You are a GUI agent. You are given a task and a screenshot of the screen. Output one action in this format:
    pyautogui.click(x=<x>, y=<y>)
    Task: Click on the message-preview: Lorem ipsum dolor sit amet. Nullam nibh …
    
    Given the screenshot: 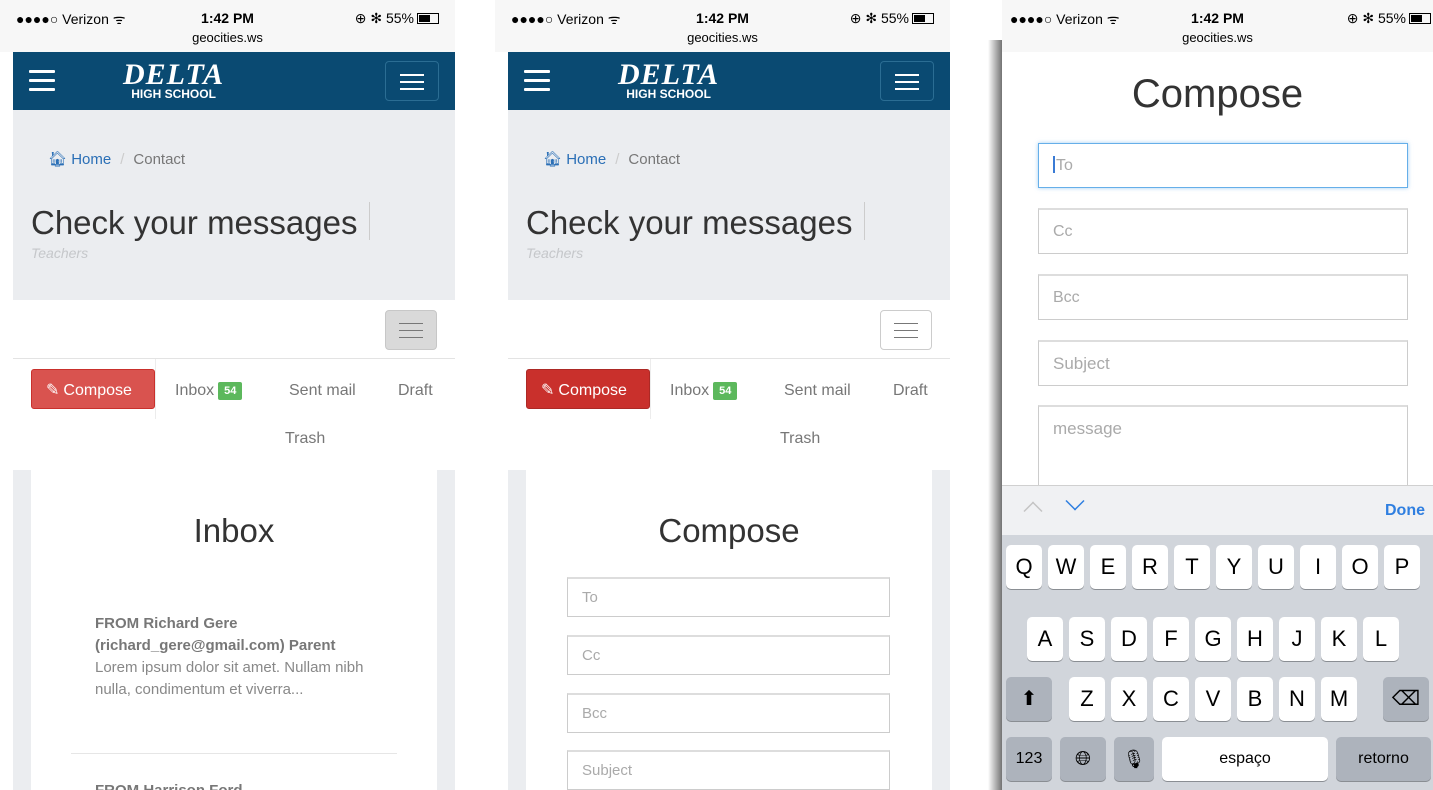 What is the action you would take?
    pyautogui.click(x=229, y=678)
    